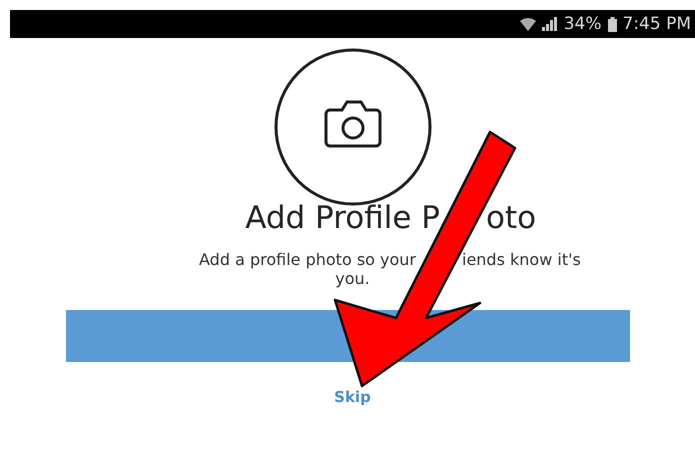 This screenshot has width=695, height=471. Describe the element at coordinates (307, 259) in the screenshot. I see `description-text: Add a profile photo so your` at that location.